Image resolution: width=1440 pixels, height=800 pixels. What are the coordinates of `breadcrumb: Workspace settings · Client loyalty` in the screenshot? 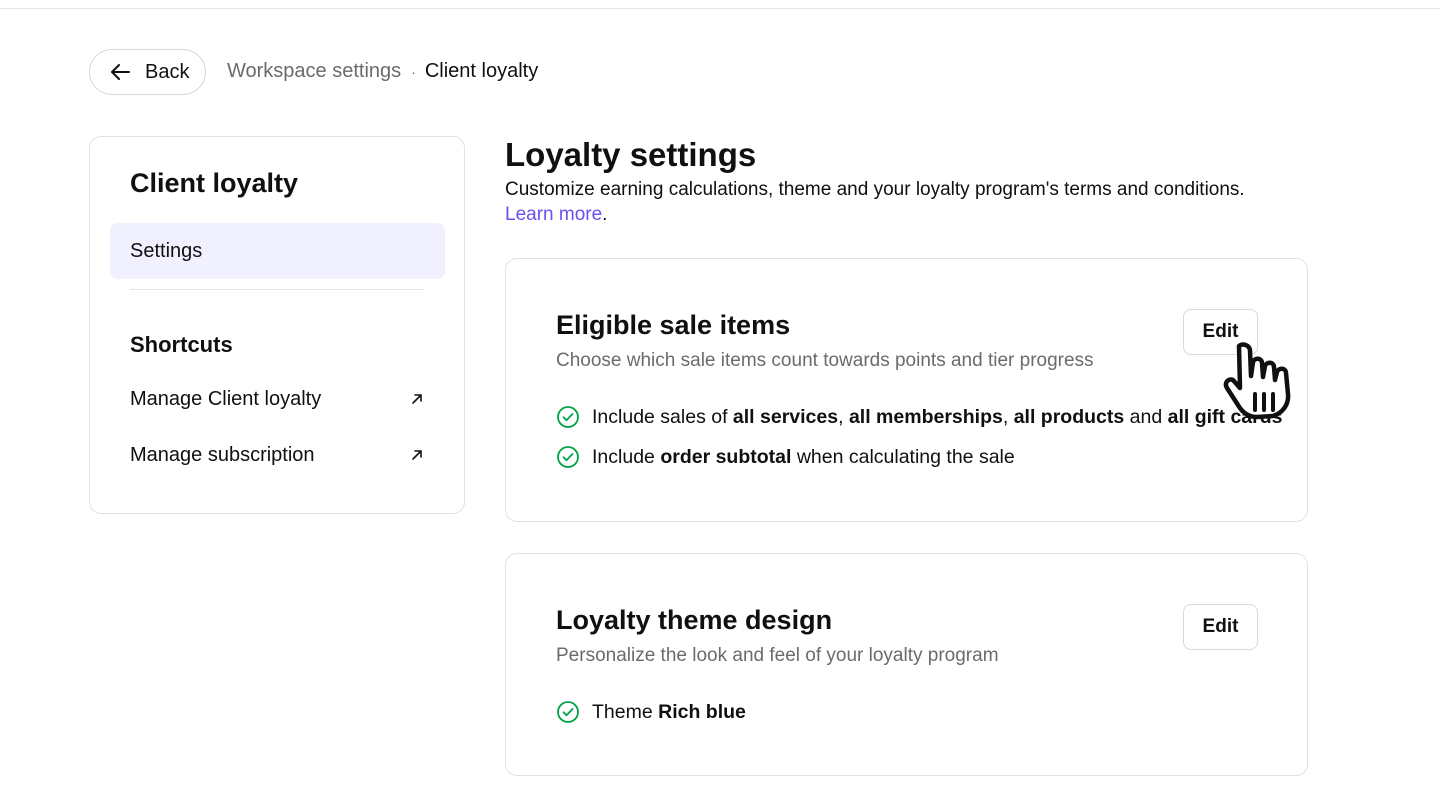 It's located at (382, 71).